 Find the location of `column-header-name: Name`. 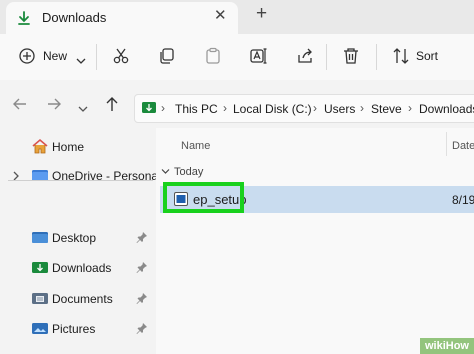

column-header-name: Name is located at coordinates (195, 146).